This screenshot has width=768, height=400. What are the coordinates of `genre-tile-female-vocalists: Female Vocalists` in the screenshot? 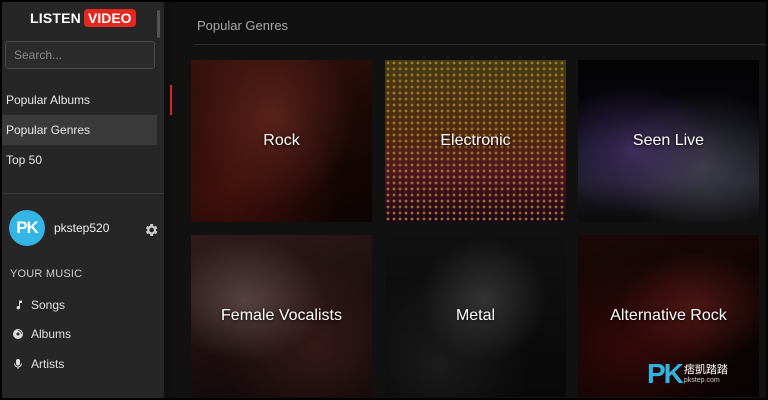 It's located at (281, 316).